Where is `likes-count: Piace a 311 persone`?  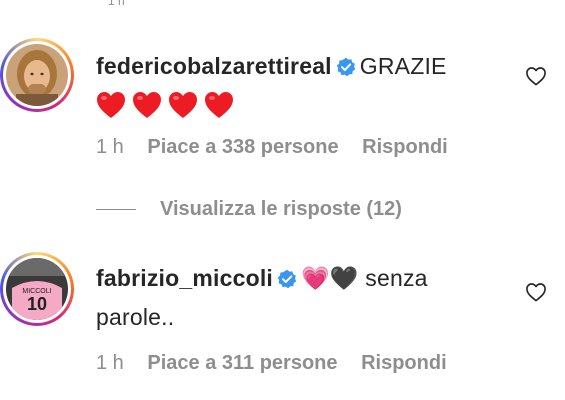
likes-count: Piace a 311 persone is located at coordinates (242, 363).